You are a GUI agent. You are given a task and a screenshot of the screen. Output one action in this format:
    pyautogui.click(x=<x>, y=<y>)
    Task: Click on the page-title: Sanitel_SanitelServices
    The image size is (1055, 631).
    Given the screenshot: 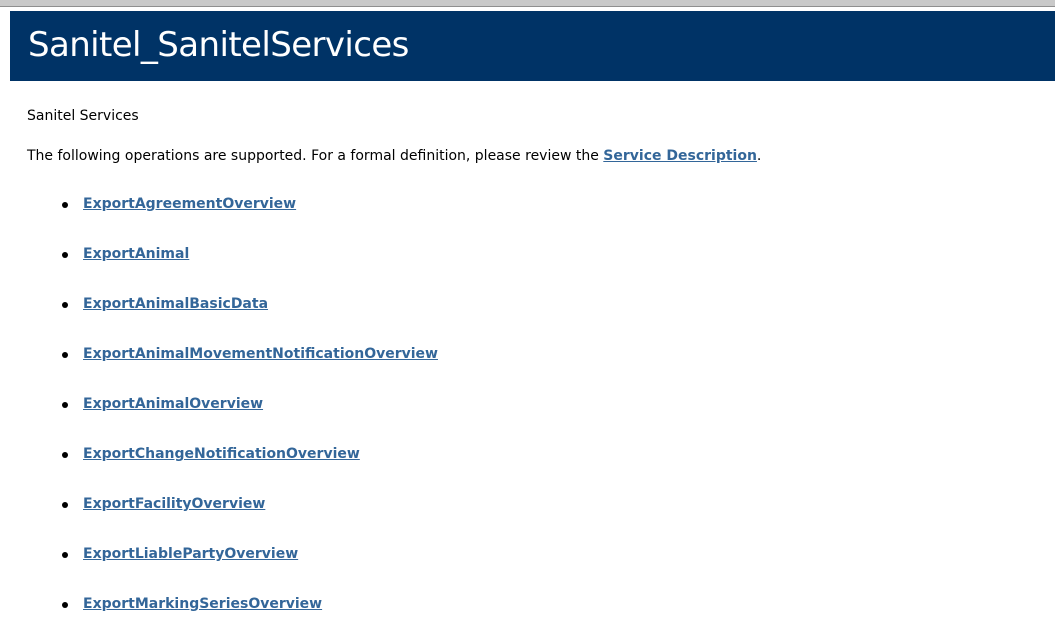 What is the action you would take?
    pyautogui.click(x=218, y=45)
    